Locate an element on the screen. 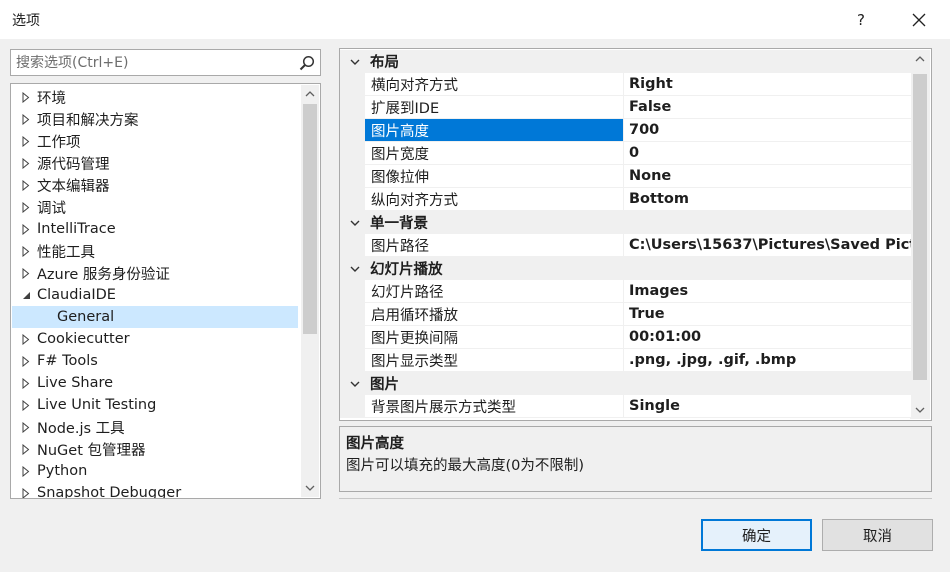 This screenshot has height=572, width=950. property-value: Bottom is located at coordinates (768, 199).